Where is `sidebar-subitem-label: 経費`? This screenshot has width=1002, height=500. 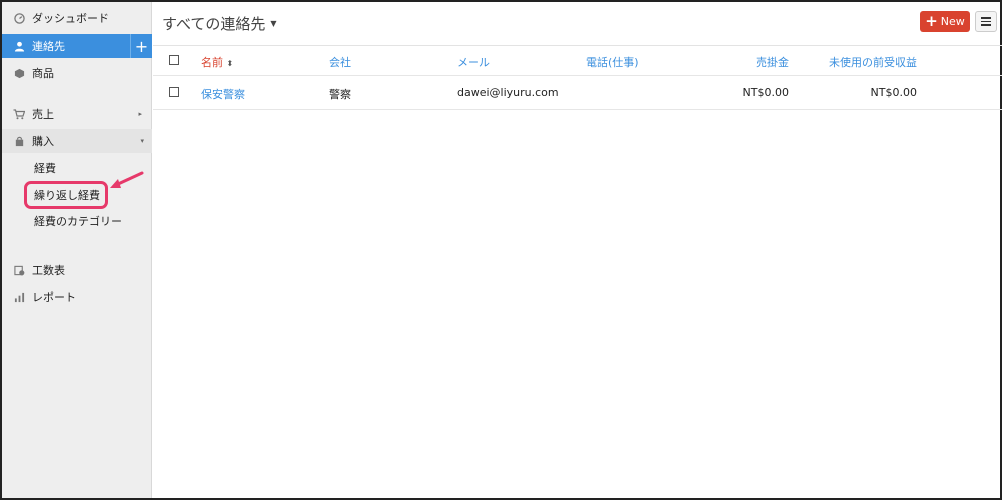 sidebar-subitem-label: 経費 is located at coordinates (45, 168).